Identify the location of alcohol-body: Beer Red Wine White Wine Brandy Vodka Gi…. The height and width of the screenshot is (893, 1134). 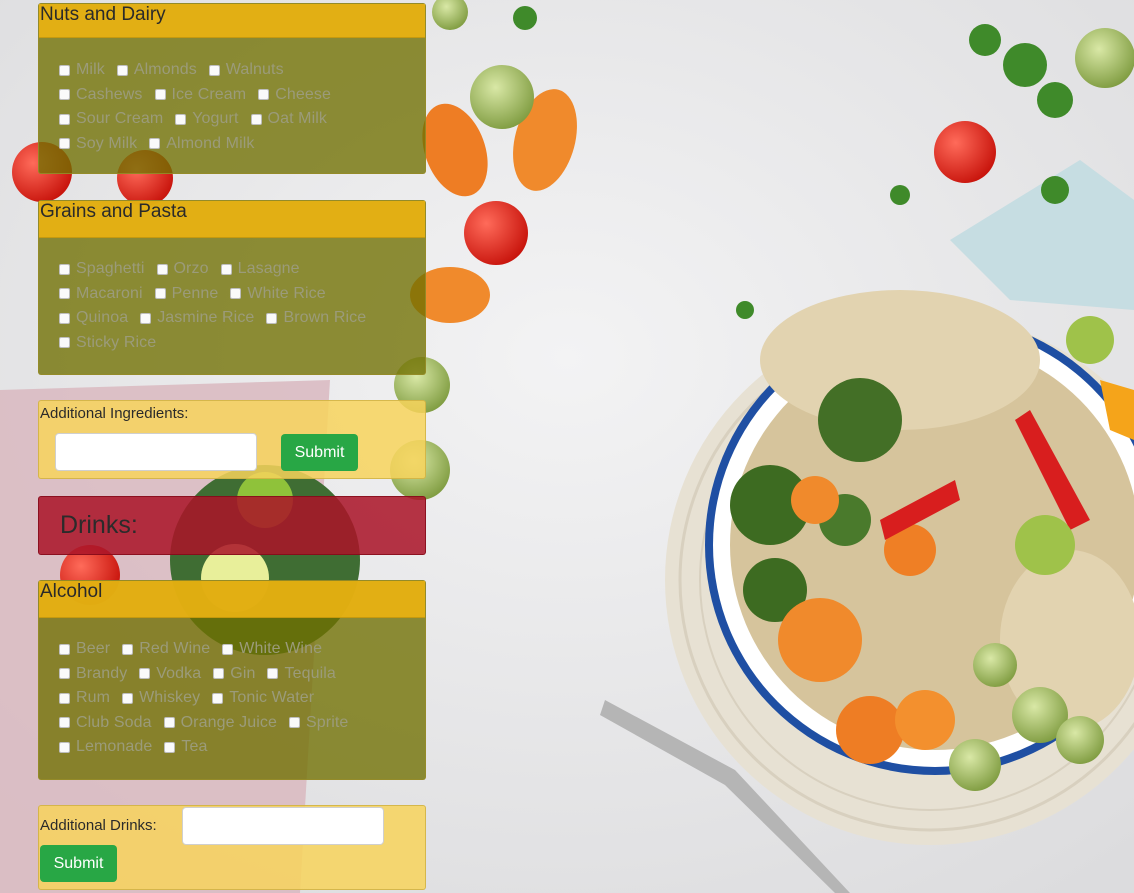
(232, 689).